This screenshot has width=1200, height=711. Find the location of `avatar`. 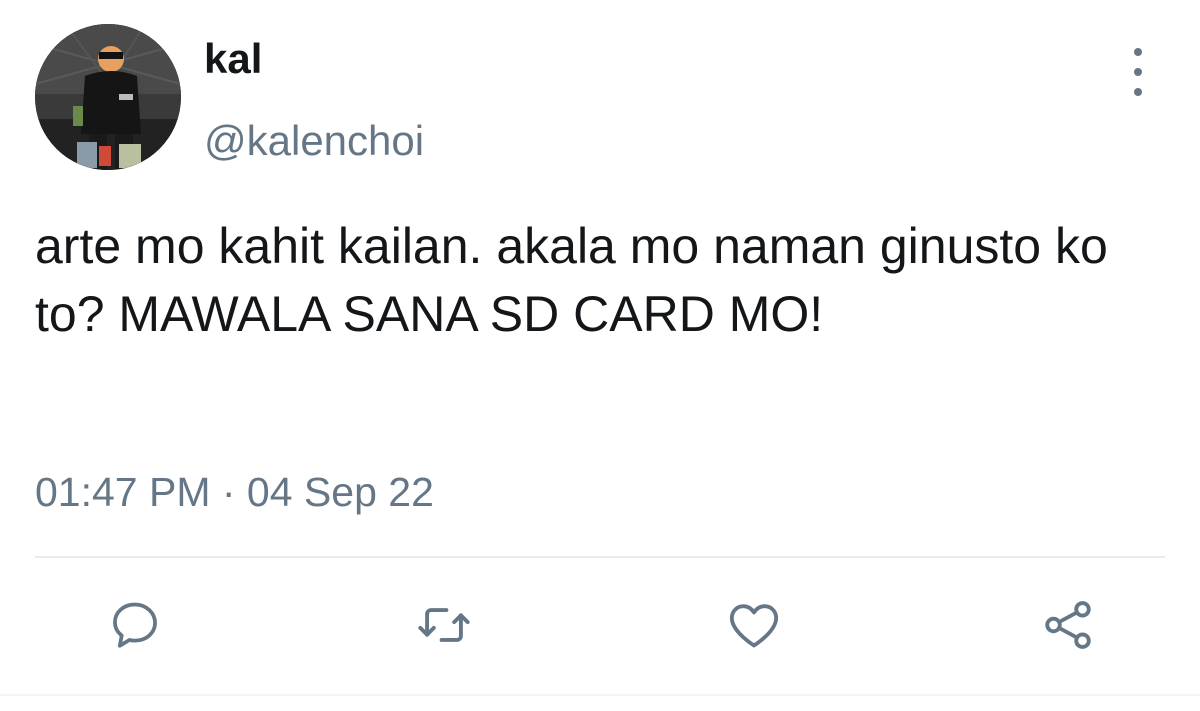

avatar is located at coordinates (108, 97).